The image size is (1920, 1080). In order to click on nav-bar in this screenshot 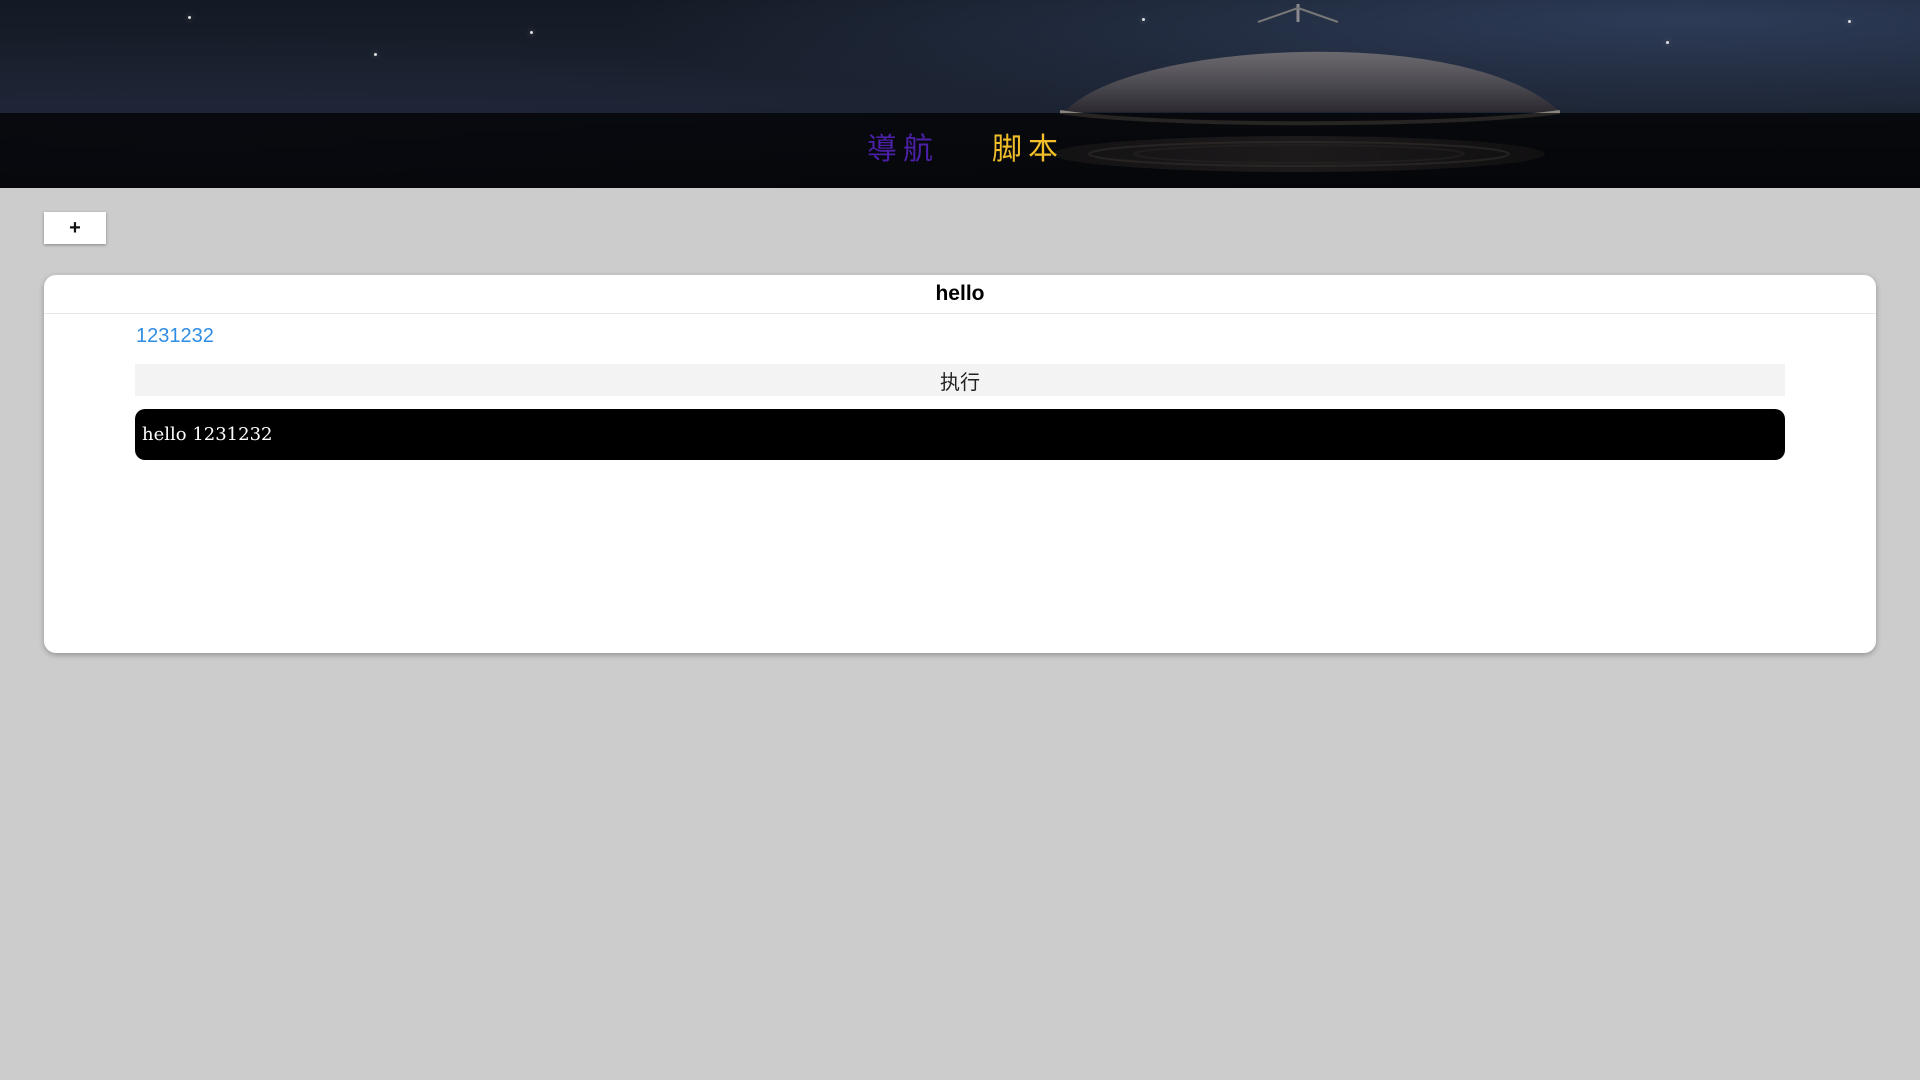, I will do `click(960, 150)`.